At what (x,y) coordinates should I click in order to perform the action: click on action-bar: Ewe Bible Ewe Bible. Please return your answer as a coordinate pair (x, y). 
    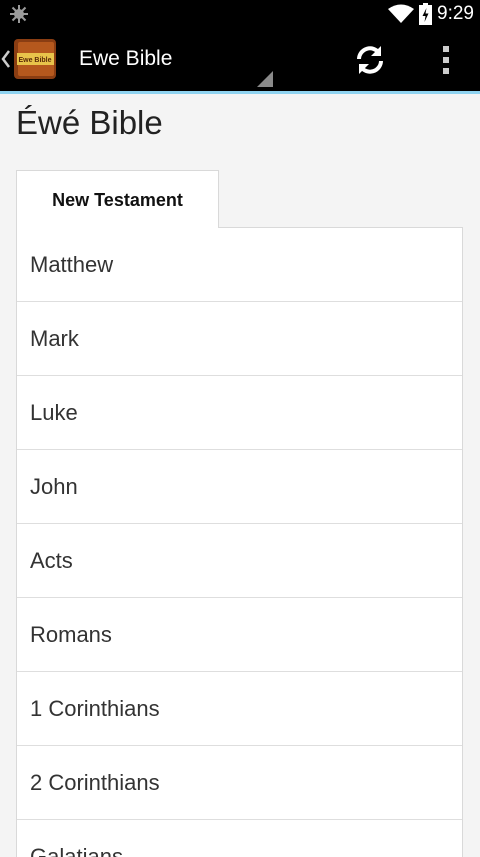
    Looking at the image, I should click on (240, 59).